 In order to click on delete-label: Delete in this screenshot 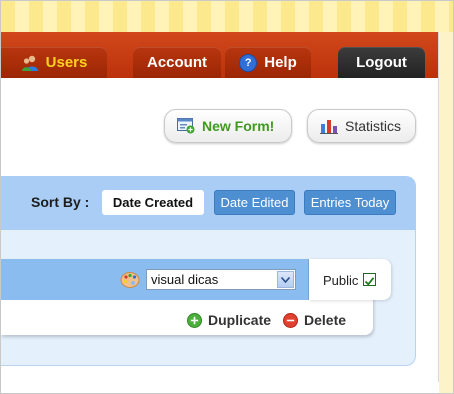, I will do `click(325, 320)`.